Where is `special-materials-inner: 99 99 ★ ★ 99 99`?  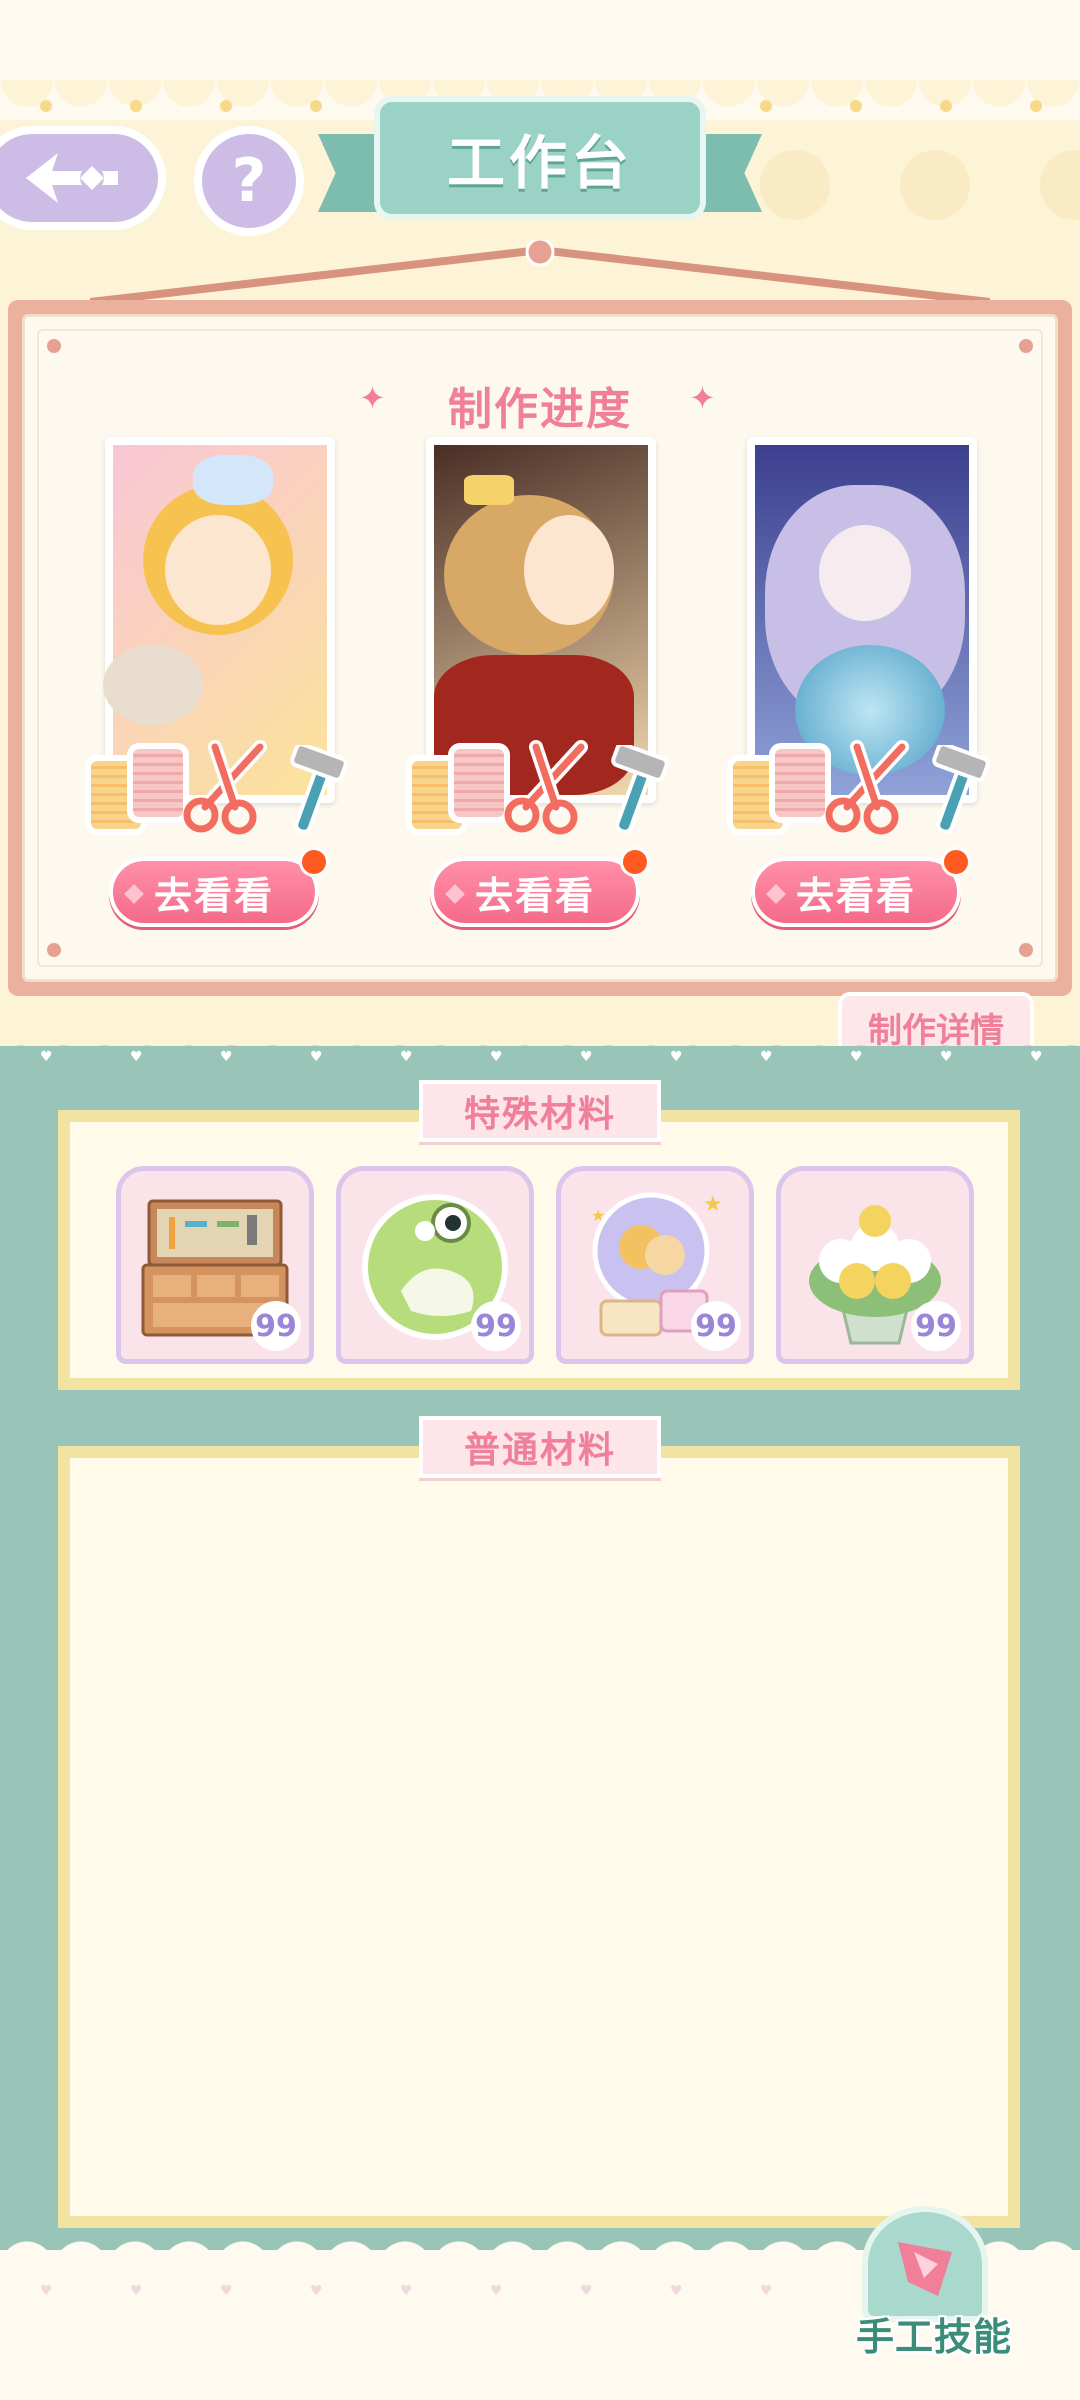
special-materials-inner: 99 99 ★ ★ 99 99 is located at coordinates (539, 1250).